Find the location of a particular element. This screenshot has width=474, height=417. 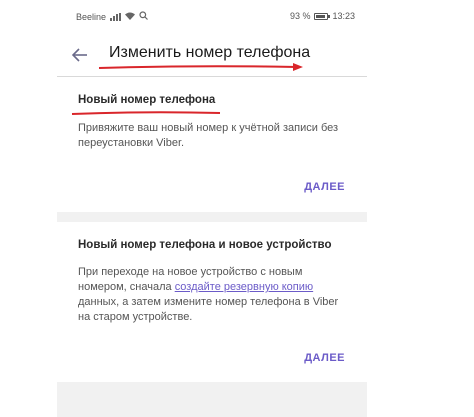

signal-icon is located at coordinates (116, 16).